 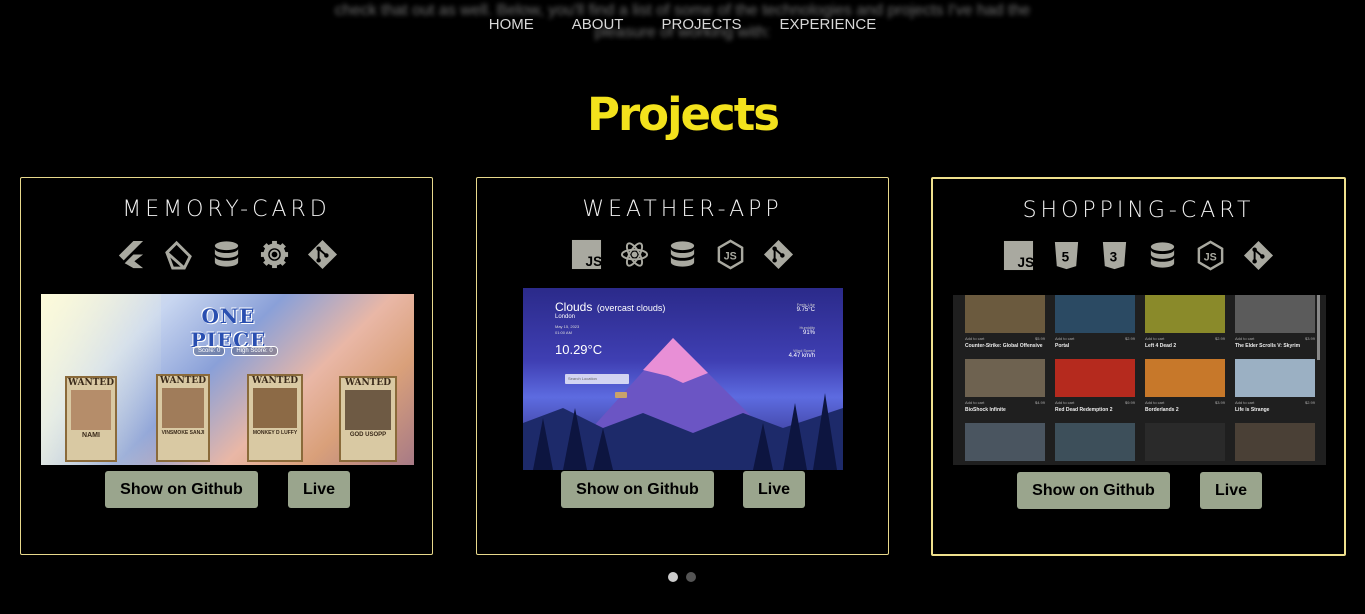 I want to click on project-title: SHOPPING-CART, so click(x=1138, y=210).